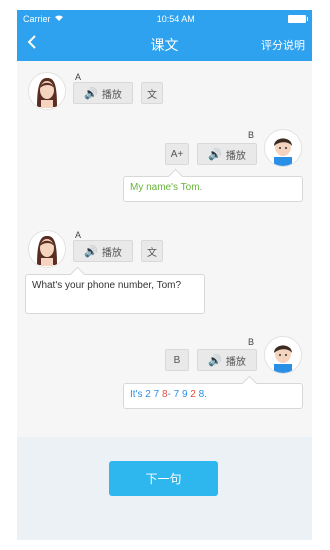 Image resolution: width=330 pixels, height=550 pixels. Describe the element at coordinates (107, 285) in the screenshot. I see `sentence-text: What's your phone number, Tom?` at that location.